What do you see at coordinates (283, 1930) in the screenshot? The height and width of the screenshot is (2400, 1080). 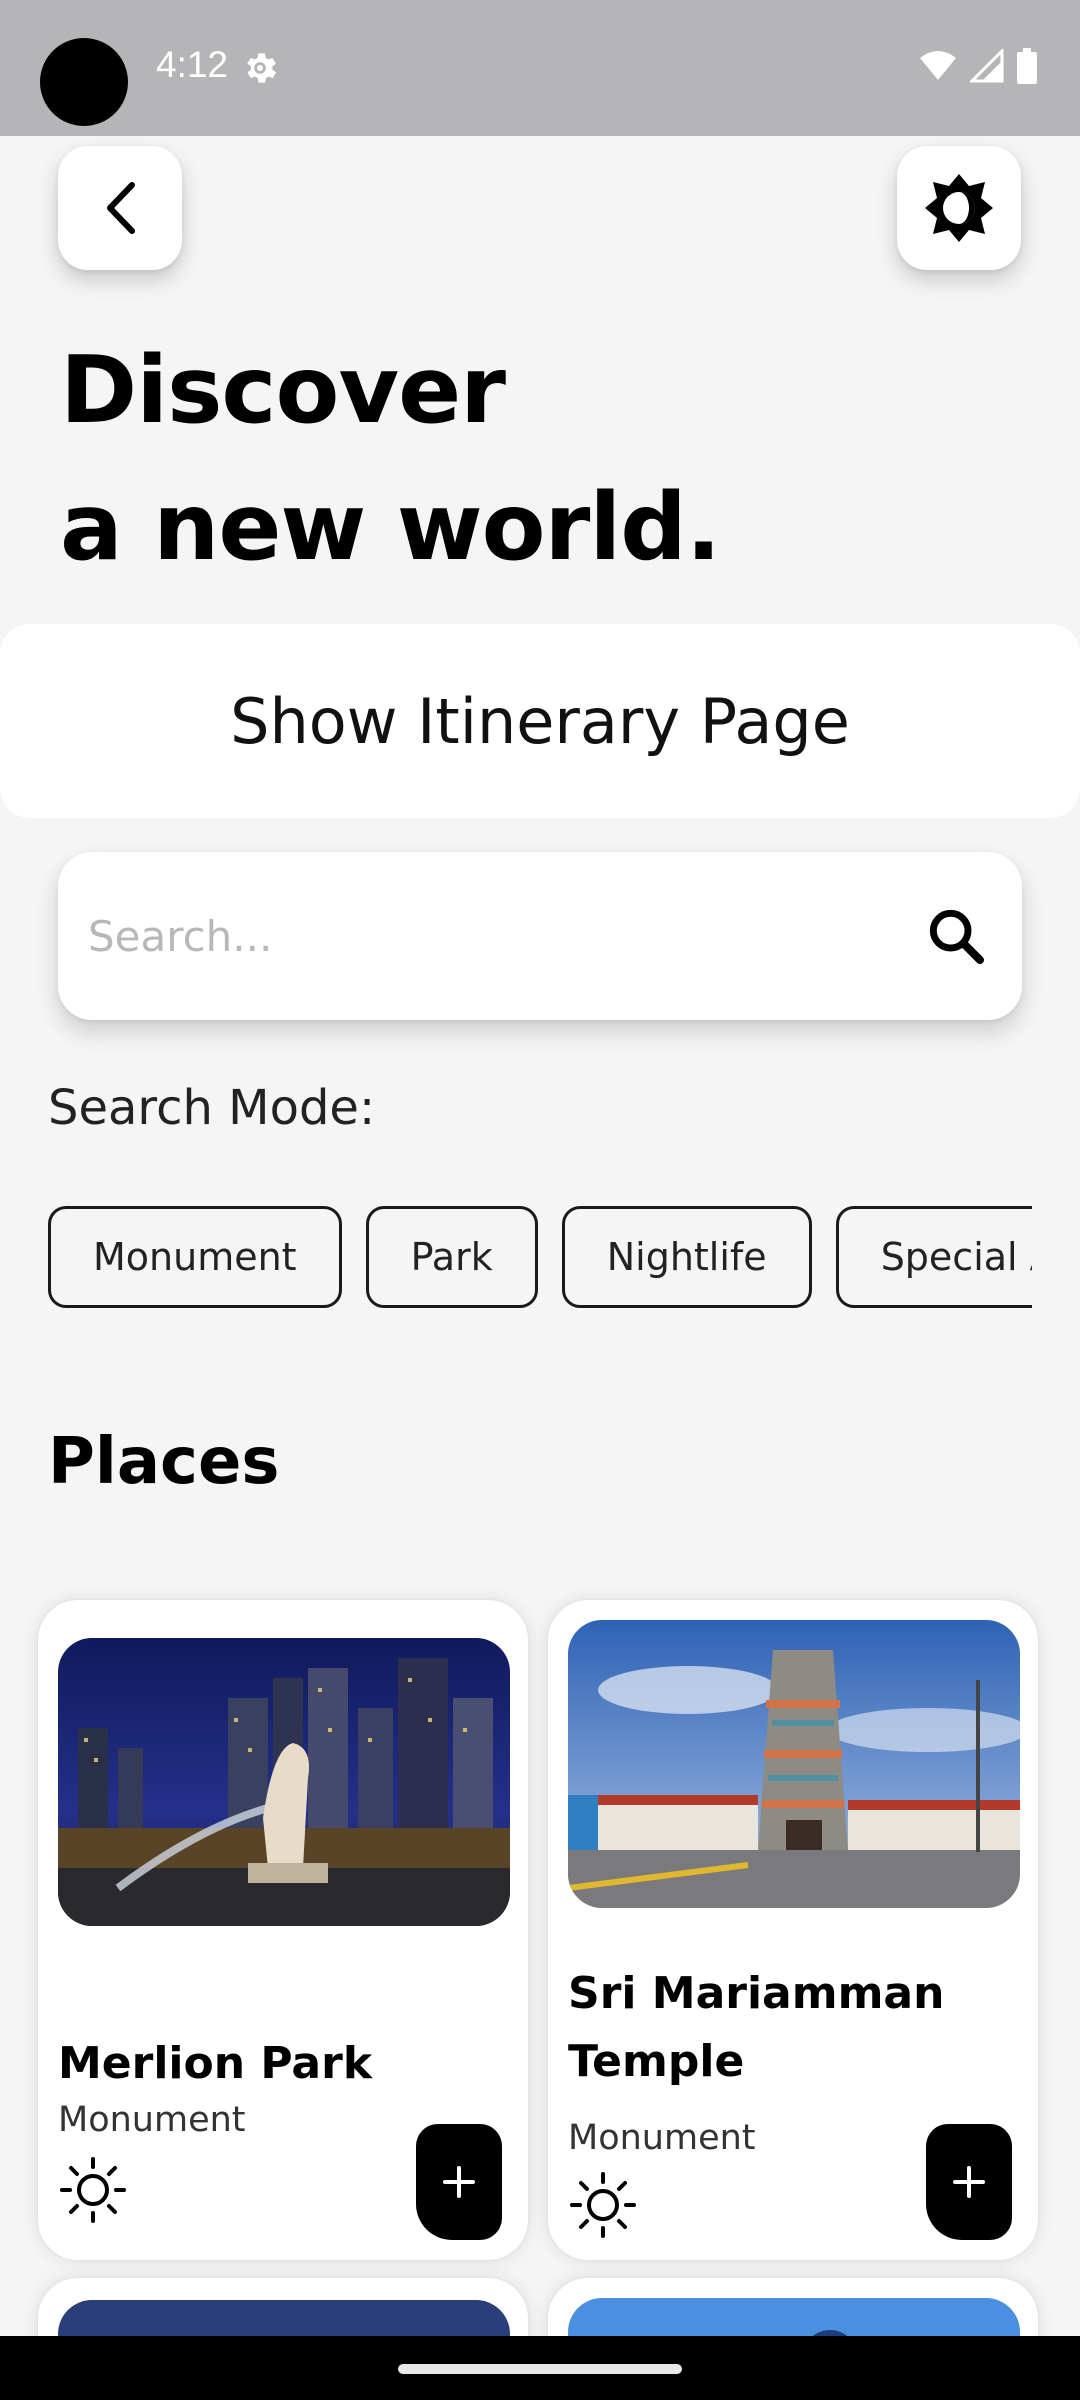 I see `place-card-merlion-park: Merlion Park Monument` at bounding box center [283, 1930].